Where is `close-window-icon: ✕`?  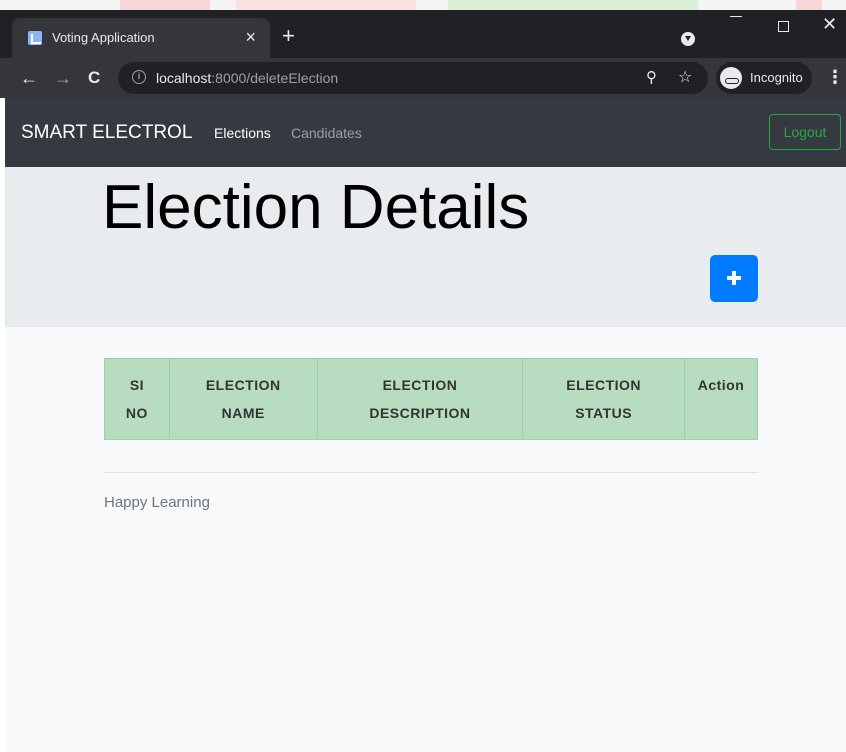
close-window-icon: ✕ is located at coordinates (829, 24).